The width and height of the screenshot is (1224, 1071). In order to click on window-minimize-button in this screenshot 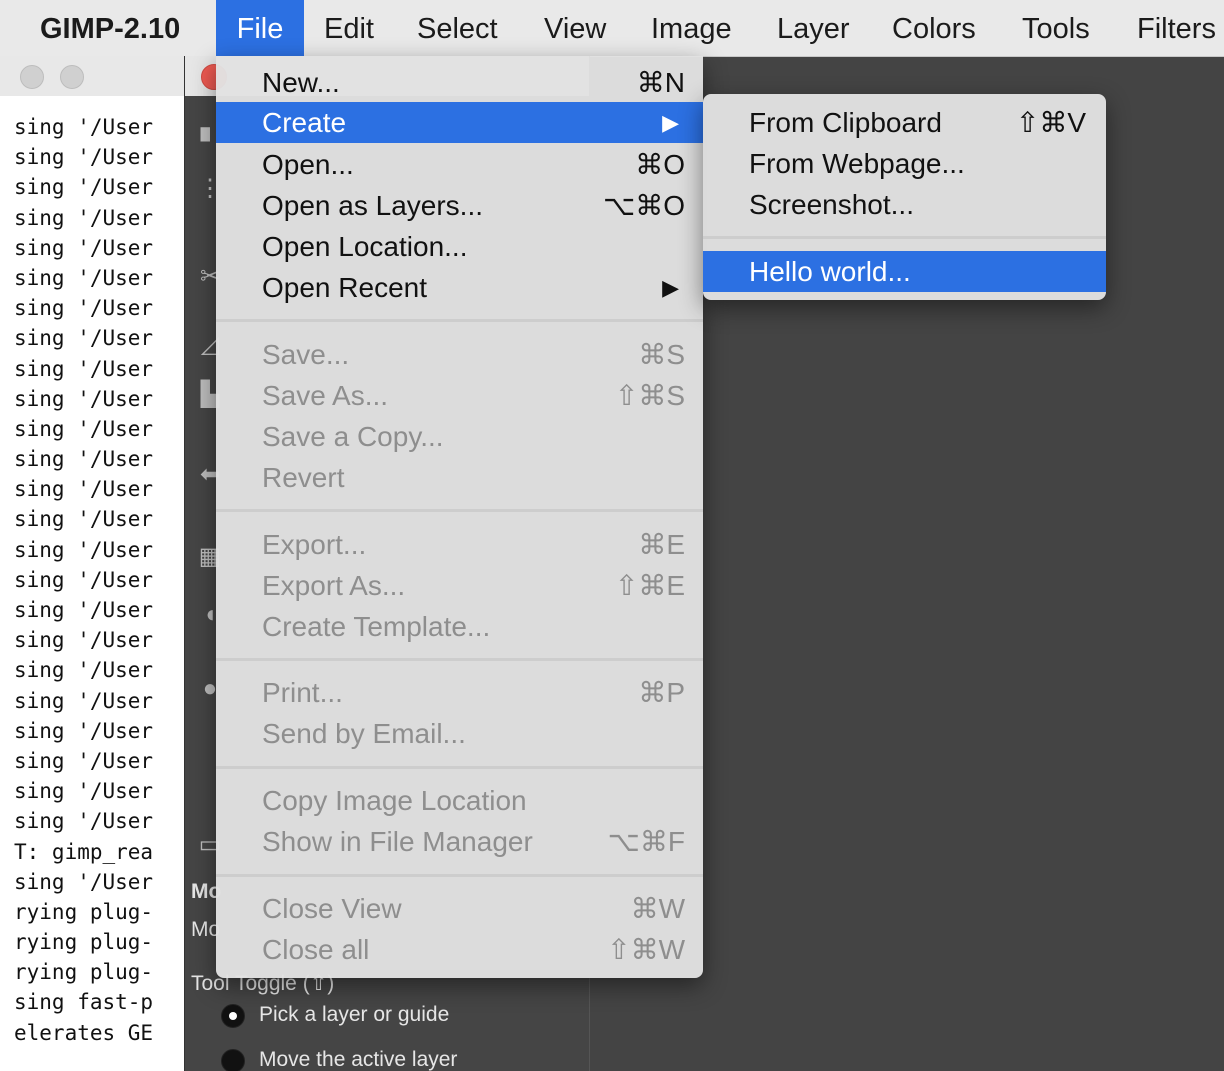, I will do `click(72, 77)`.